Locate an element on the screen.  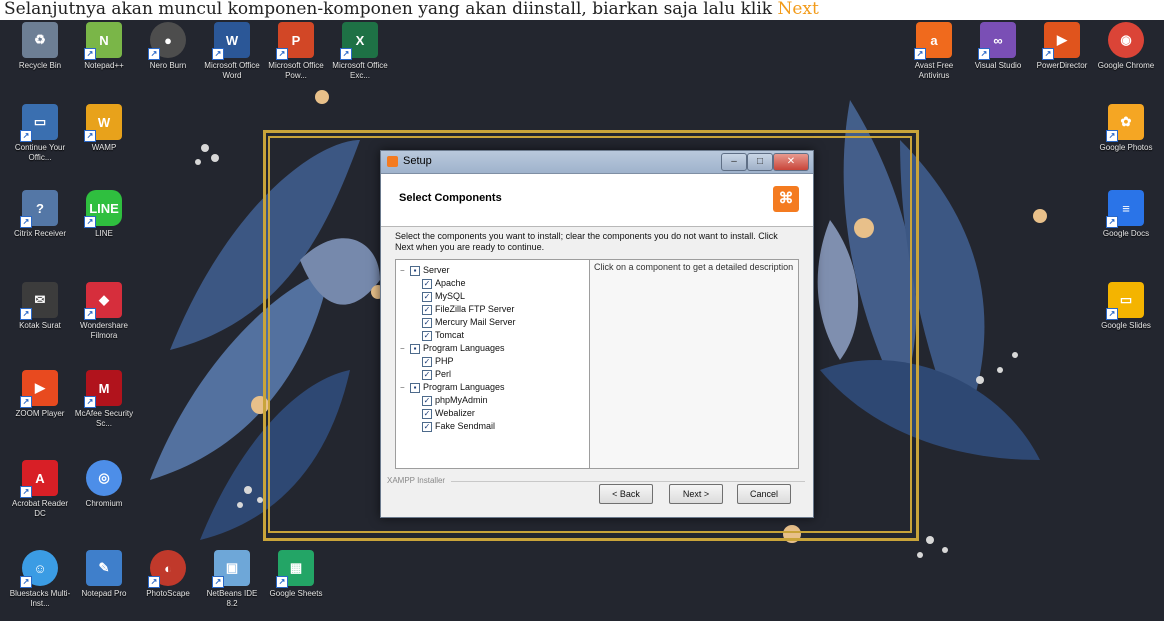
desktop-icon-label: LINE is located at coordinates (104, 233).